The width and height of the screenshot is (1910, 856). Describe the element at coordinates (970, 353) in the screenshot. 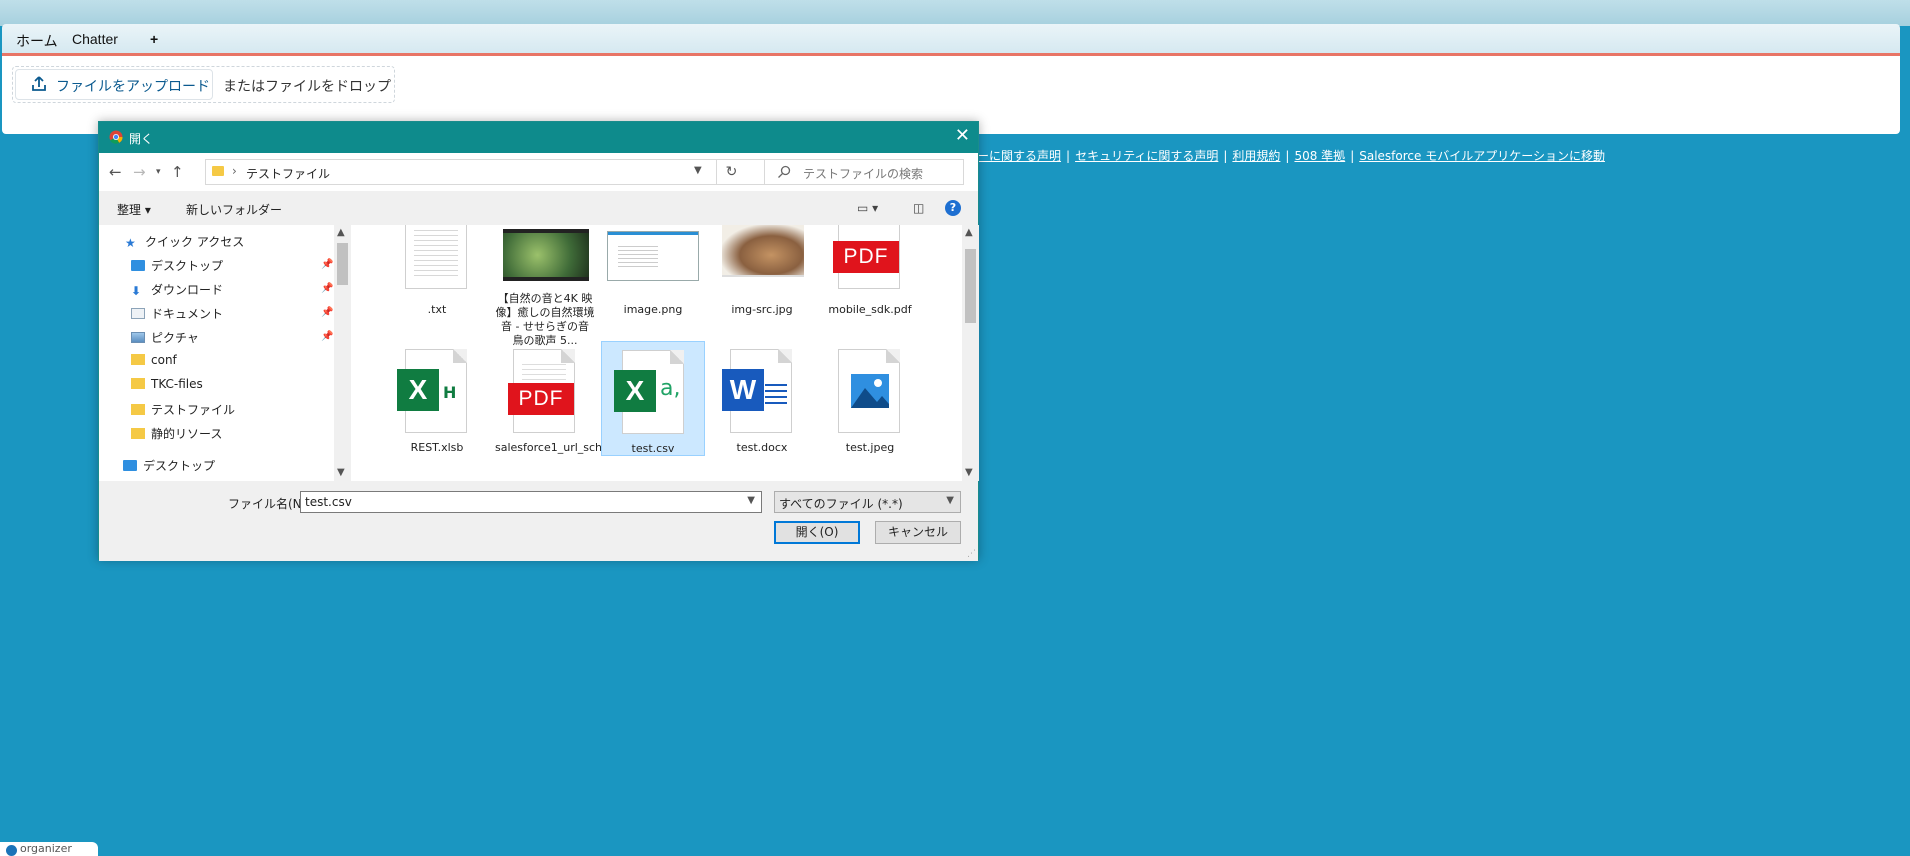

I see `file-list-scrollbar: ▲ ▼` at that location.